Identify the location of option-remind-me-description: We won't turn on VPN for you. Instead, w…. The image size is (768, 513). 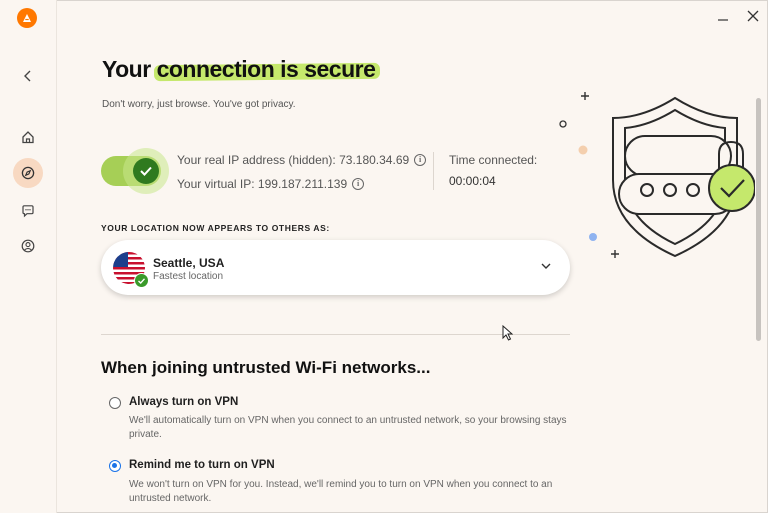
(341, 491).